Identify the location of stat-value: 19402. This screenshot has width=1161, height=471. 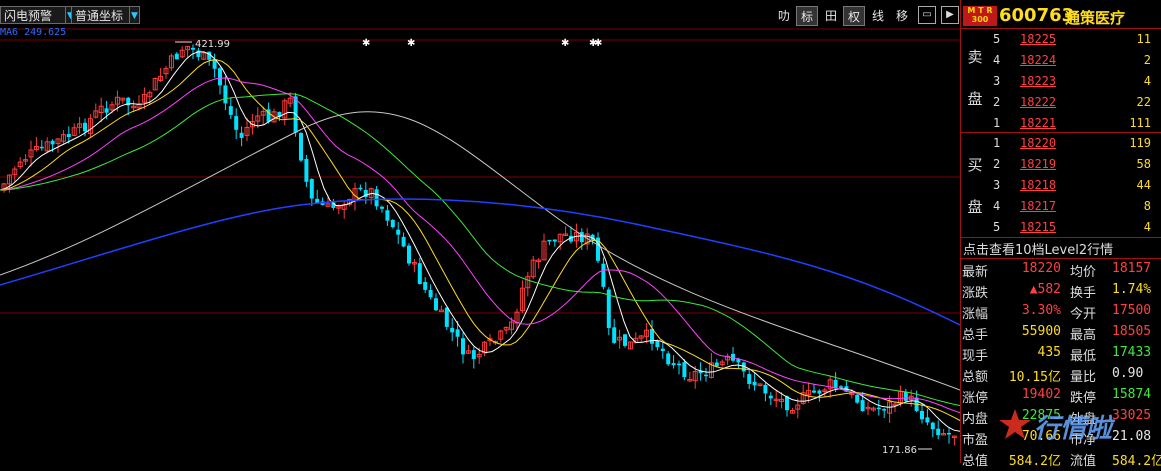
(1041, 394).